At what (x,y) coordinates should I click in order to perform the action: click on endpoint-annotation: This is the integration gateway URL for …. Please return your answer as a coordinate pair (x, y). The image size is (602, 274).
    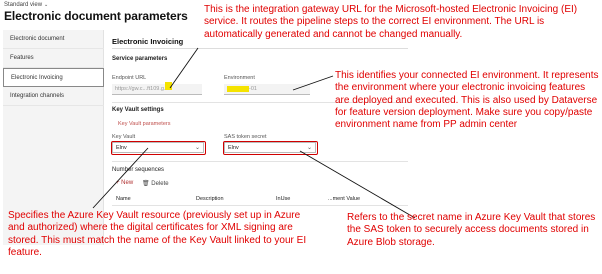
    Looking at the image, I should click on (391, 22).